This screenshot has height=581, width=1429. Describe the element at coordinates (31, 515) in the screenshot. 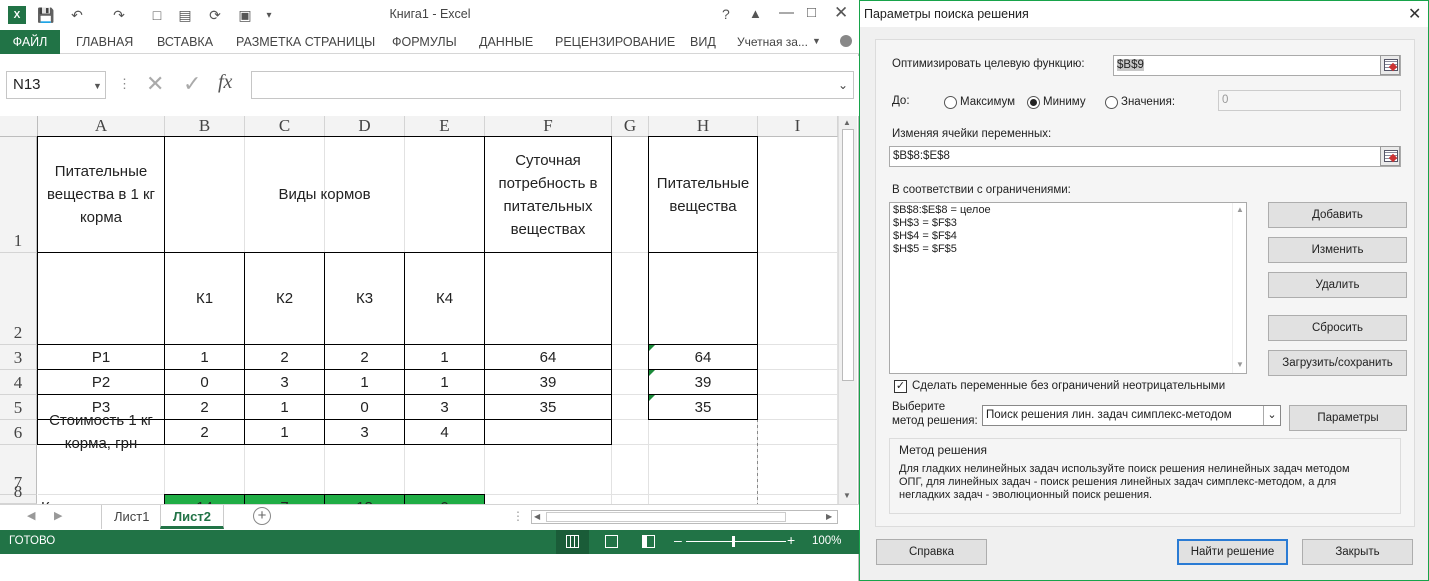

I see `prev-sheet-icon: ◀` at that location.